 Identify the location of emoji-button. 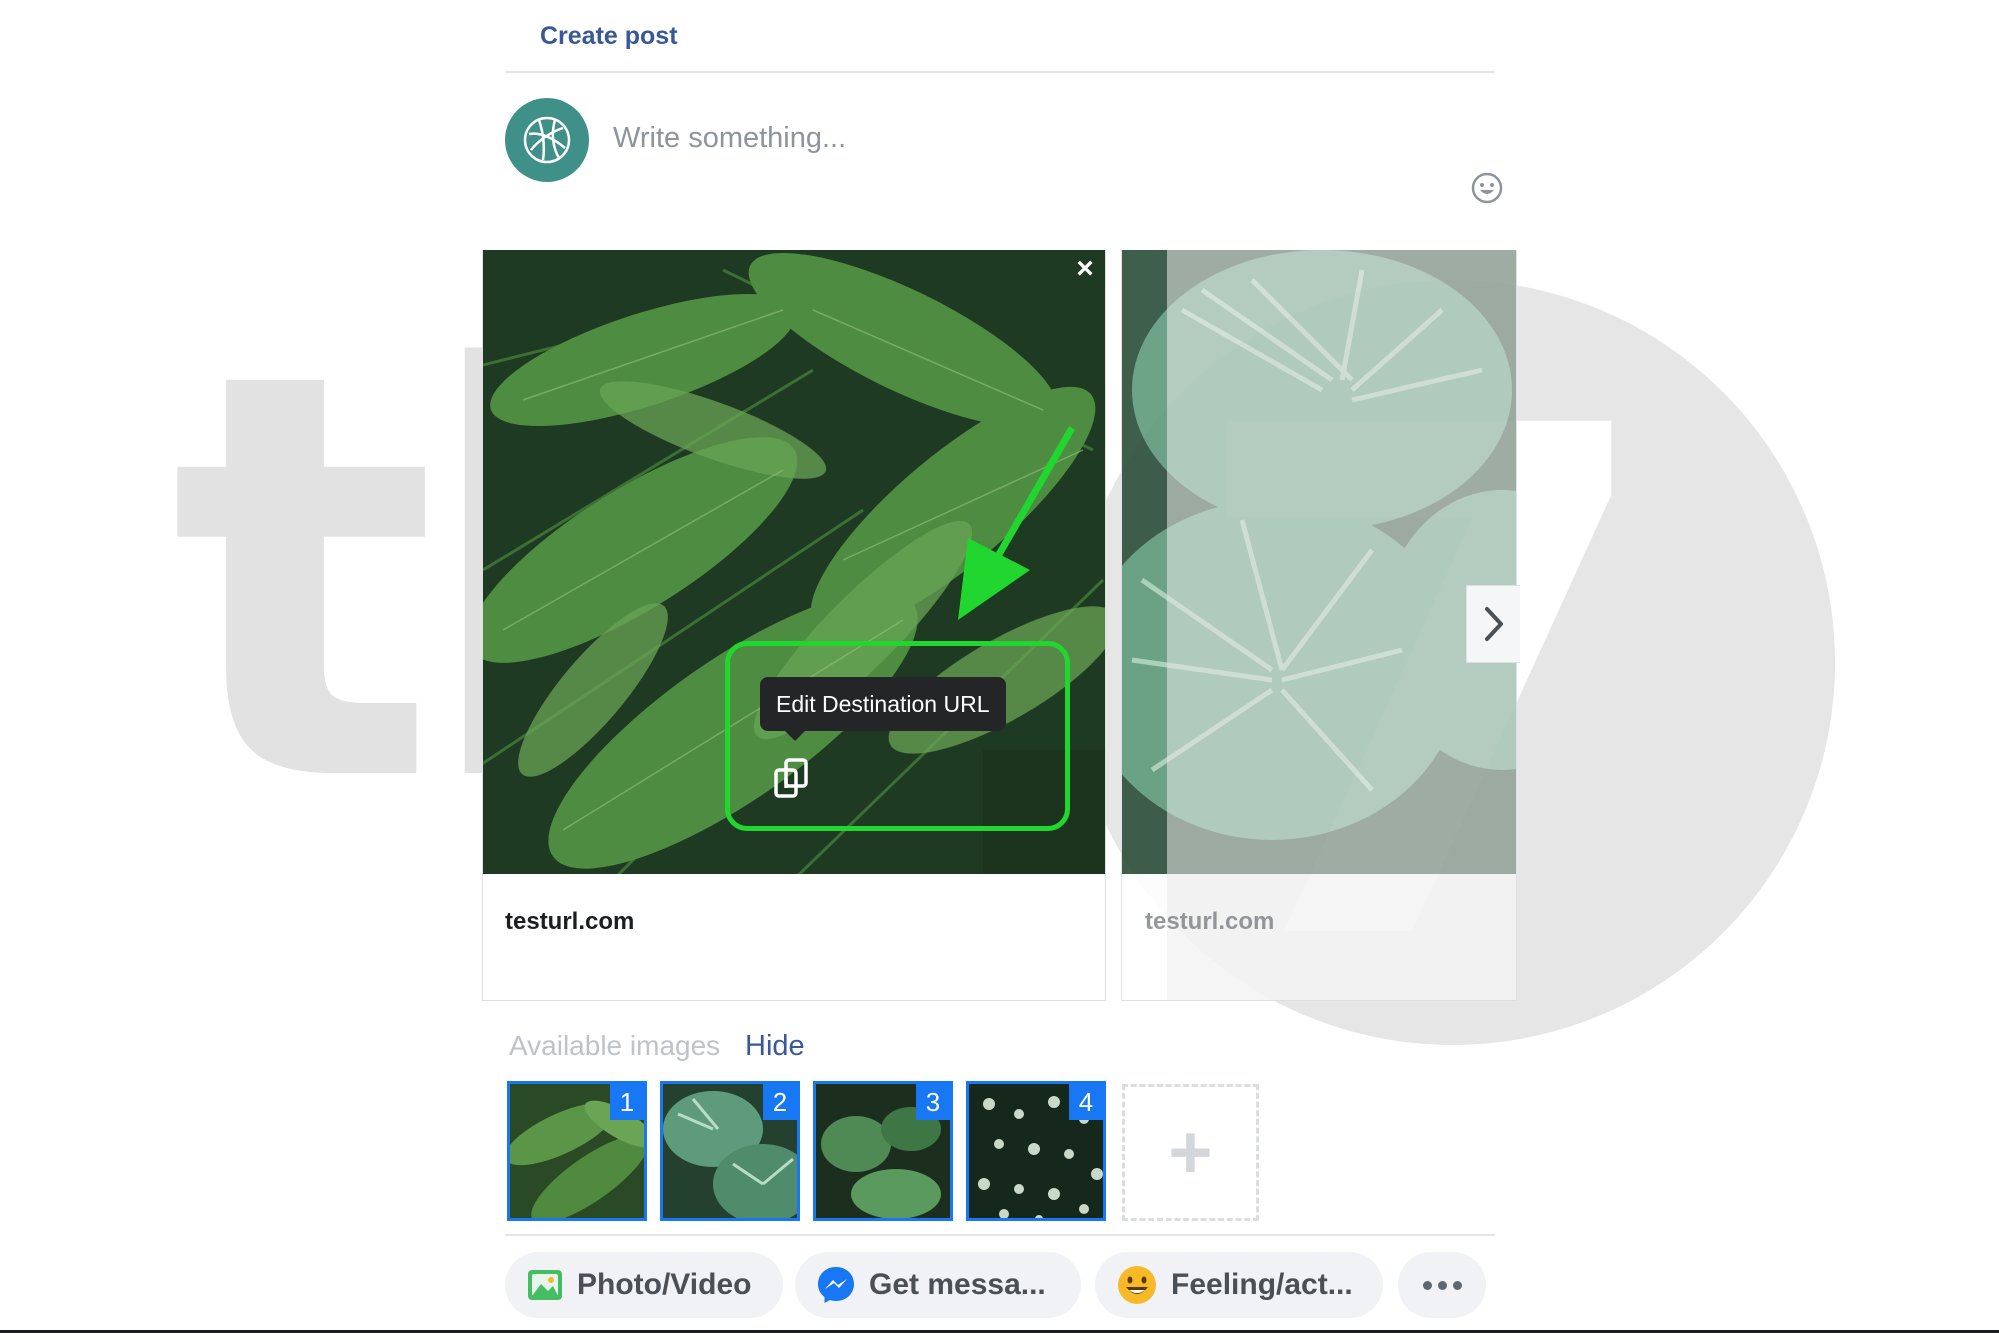
(1487, 188).